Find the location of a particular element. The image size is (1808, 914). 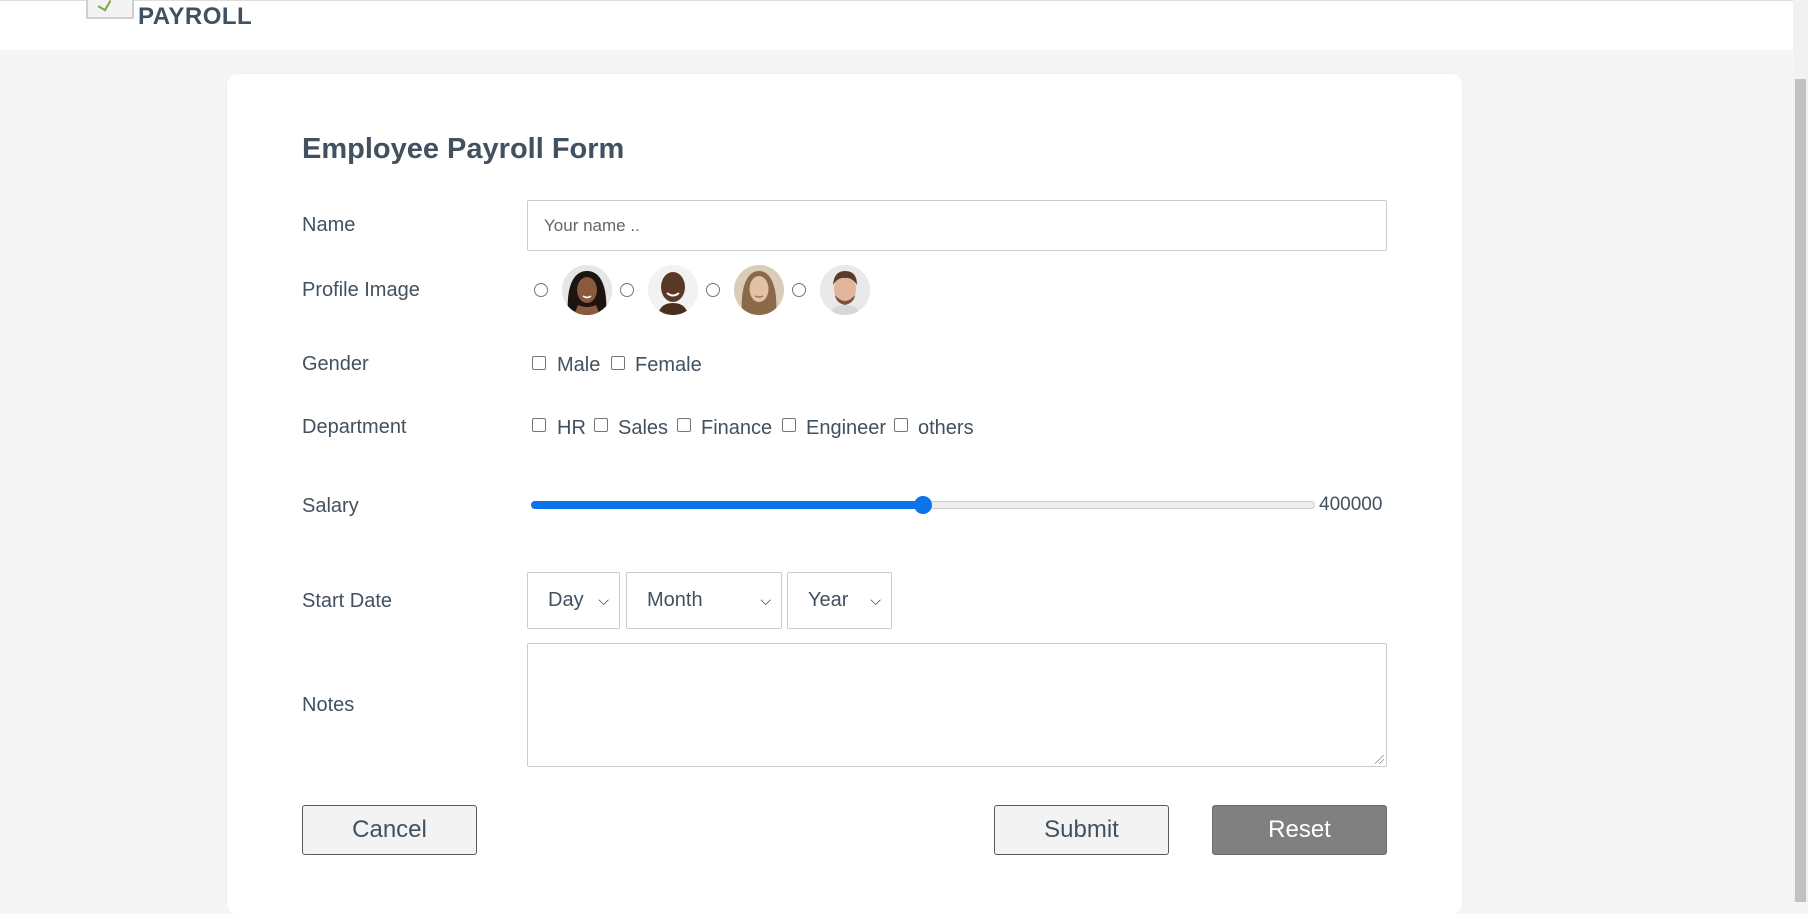

department-engineer-checkbox is located at coordinates (789, 425).